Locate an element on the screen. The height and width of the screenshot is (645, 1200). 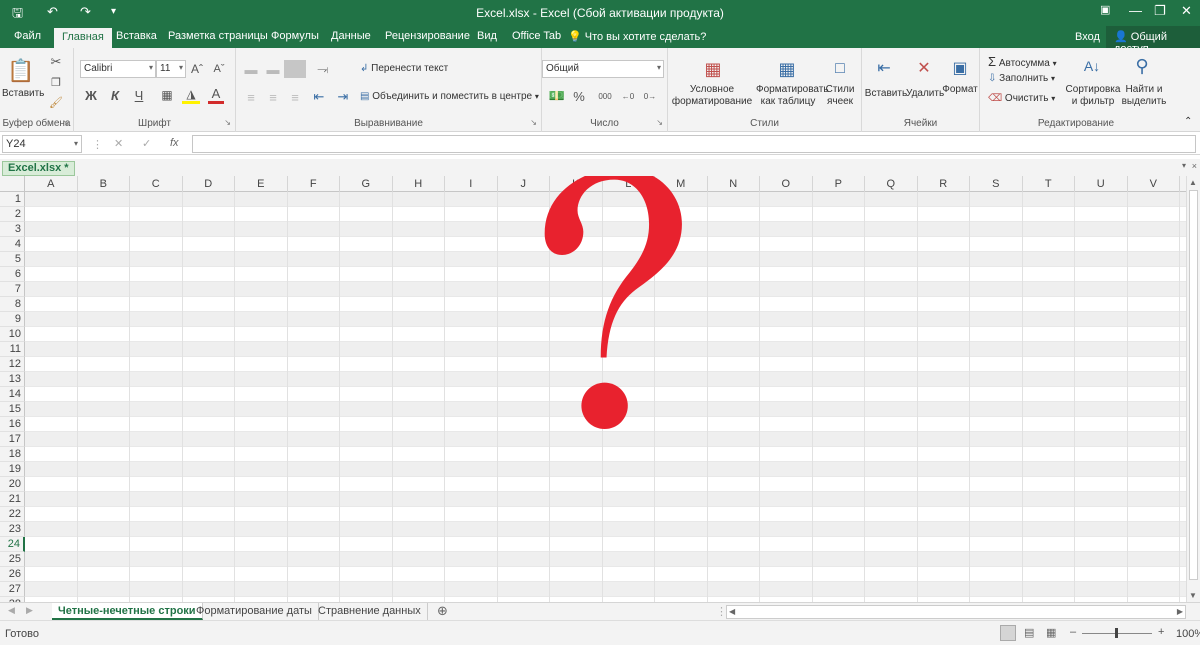
row-header: 24 is located at coordinates (12, 544).